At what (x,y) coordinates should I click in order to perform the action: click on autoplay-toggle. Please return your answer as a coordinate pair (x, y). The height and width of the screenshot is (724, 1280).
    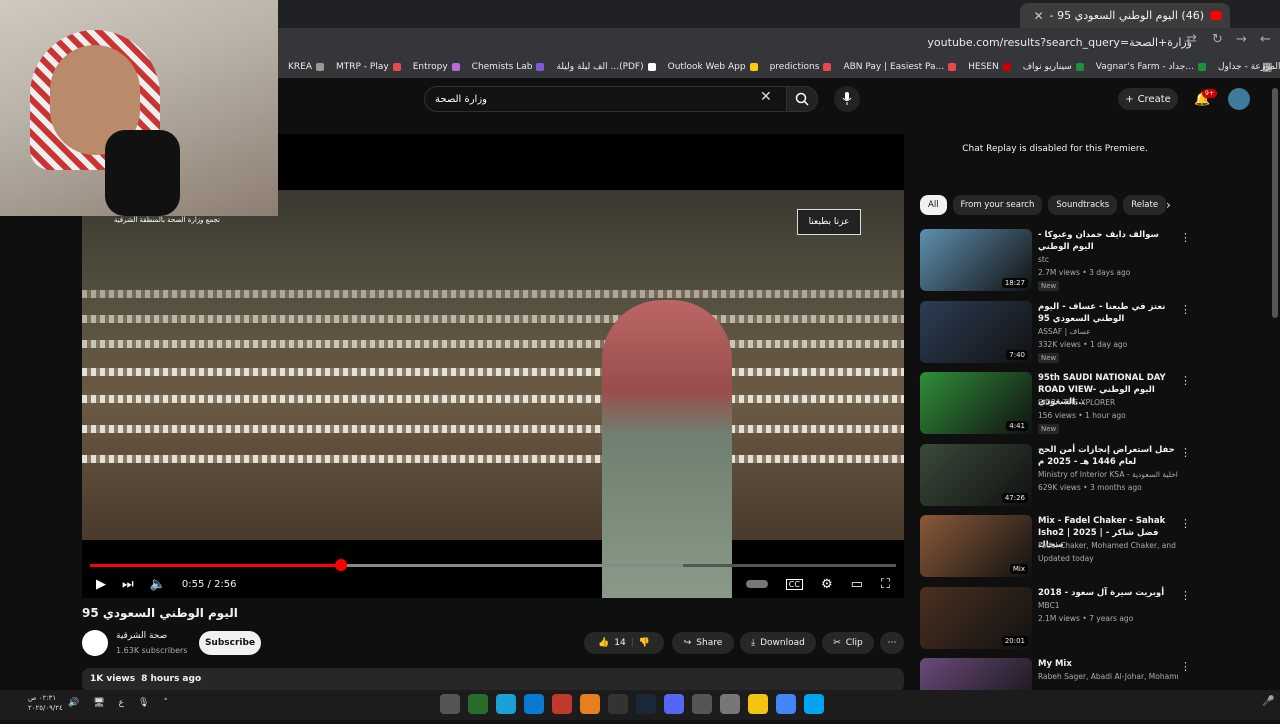
    Looking at the image, I should click on (756, 584).